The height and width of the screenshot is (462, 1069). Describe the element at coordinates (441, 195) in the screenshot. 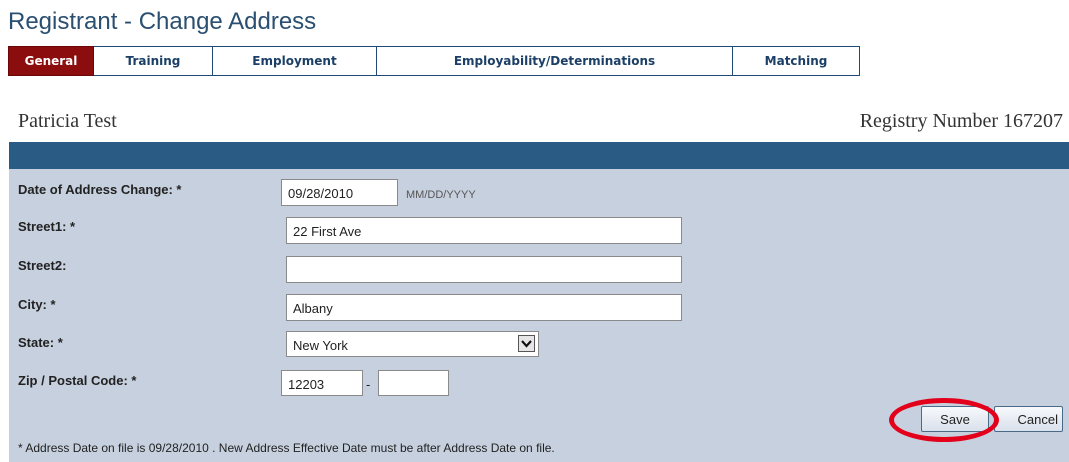

I see `date-format-hint: MM/DD/YYYY` at that location.